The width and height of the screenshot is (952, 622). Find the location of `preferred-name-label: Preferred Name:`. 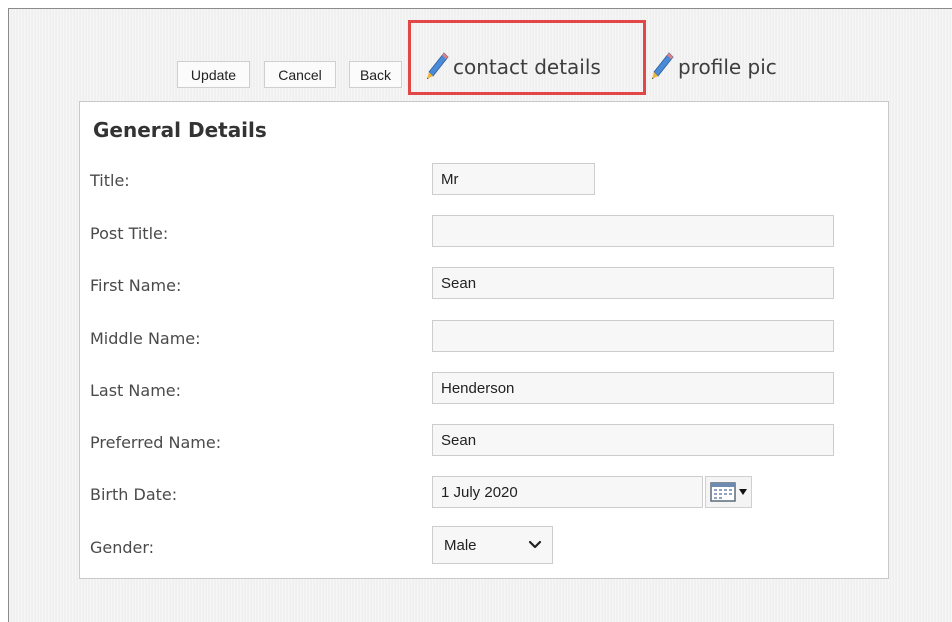

preferred-name-label: Preferred Name: is located at coordinates (156, 442).